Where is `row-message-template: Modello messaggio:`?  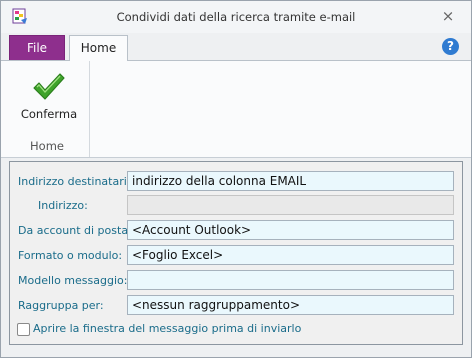 row-message-template: Modello messaggio: is located at coordinates (237, 281).